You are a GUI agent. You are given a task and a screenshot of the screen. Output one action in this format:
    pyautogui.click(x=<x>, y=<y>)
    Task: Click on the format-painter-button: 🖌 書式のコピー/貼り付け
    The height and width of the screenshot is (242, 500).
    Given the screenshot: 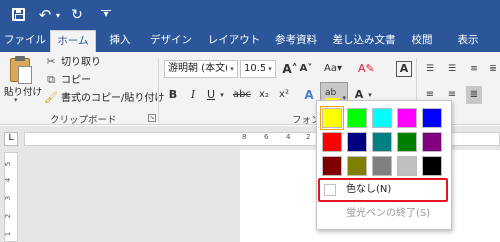 What is the action you would take?
    pyautogui.click(x=104, y=98)
    